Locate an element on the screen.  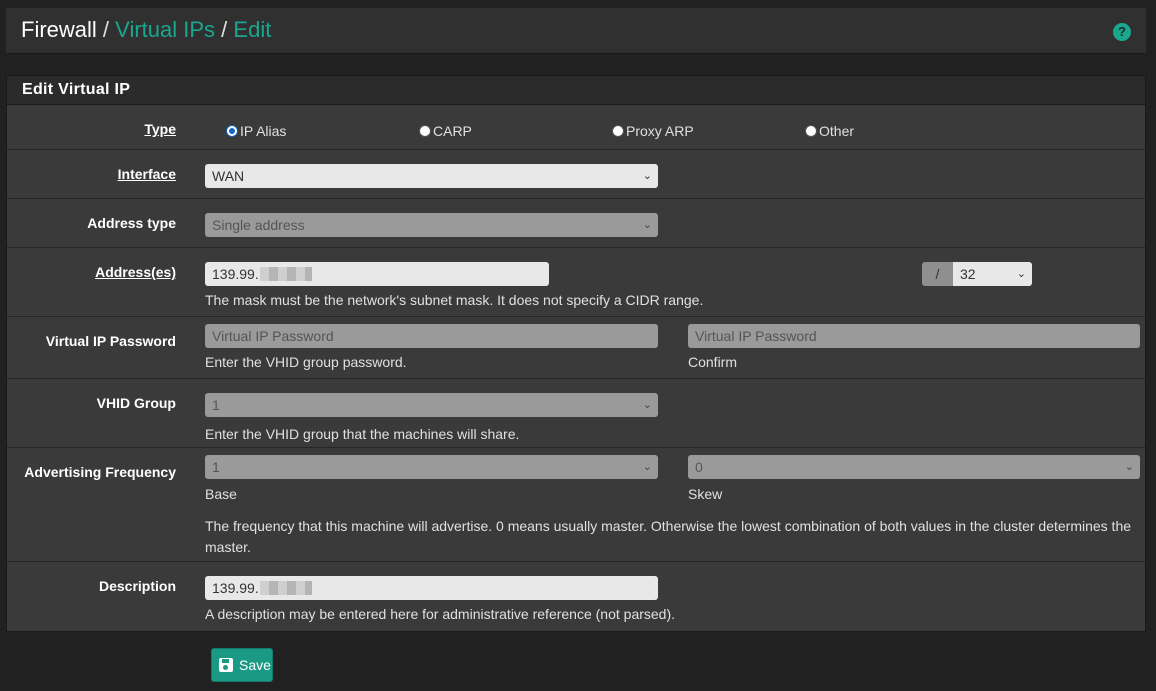
interface-row: Interface WAN ⌄ is located at coordinates (576, 174).